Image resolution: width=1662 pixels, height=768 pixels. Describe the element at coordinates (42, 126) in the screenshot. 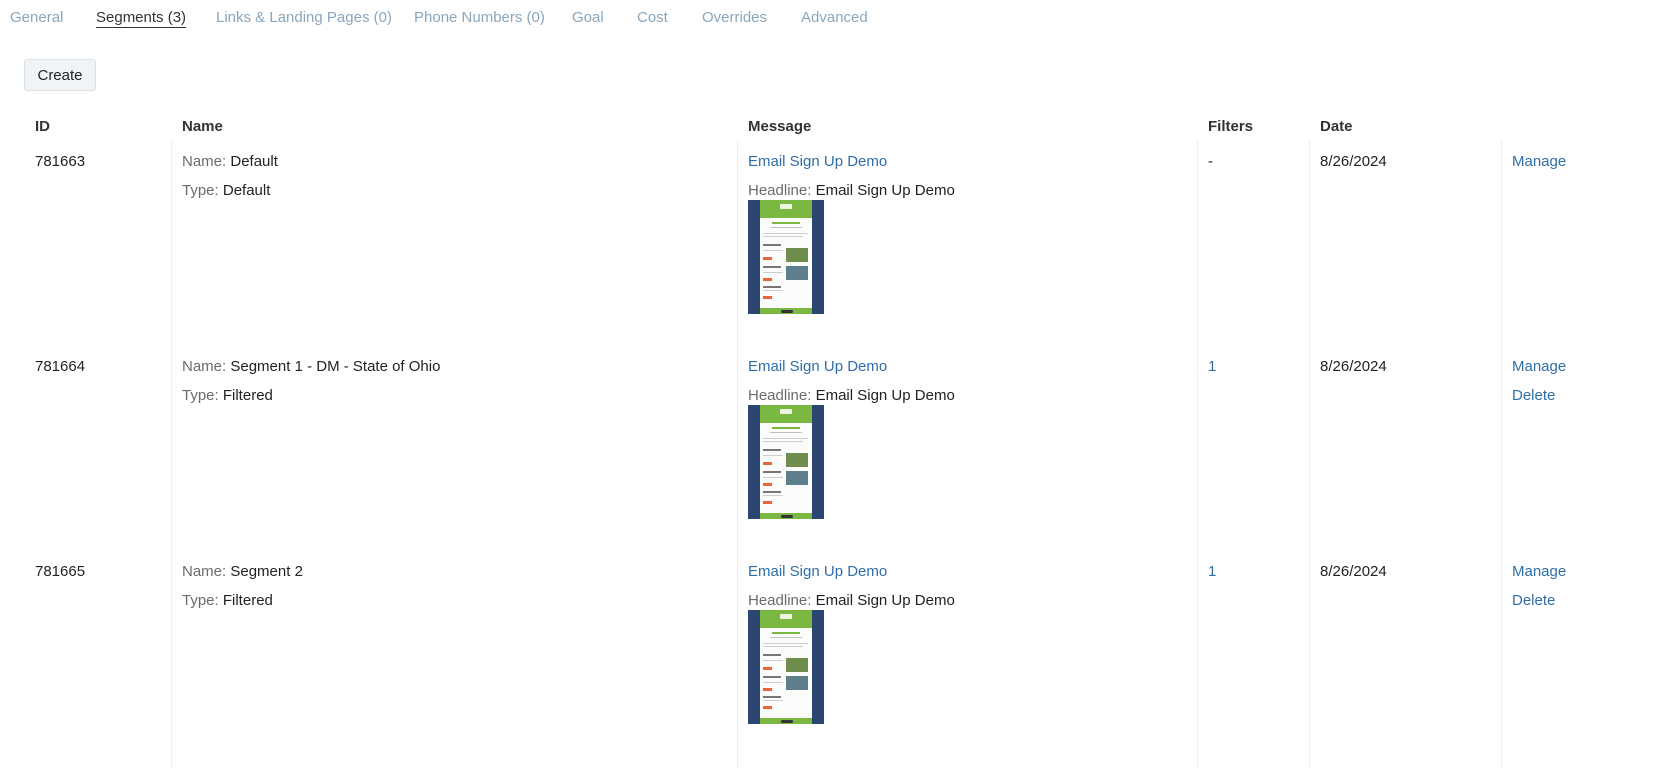

I see `header-id: ID` at that location.